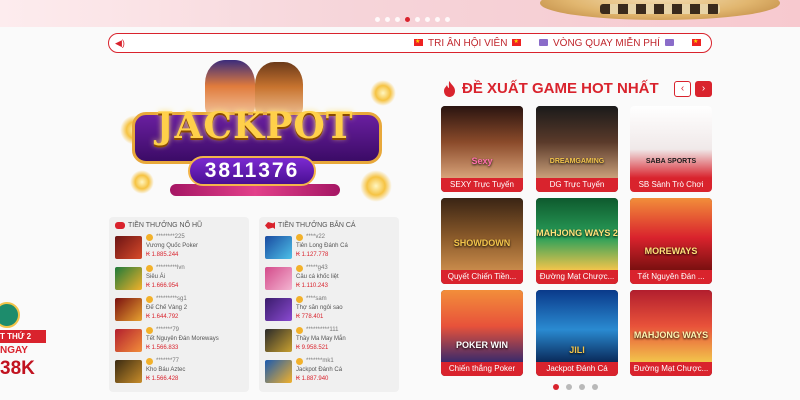 This screenshot has height=400, width=800. Describe the element at coordinates (162, 255) in the screenshot. I see `winner-amount: ₭ 1.885.244` at that location.